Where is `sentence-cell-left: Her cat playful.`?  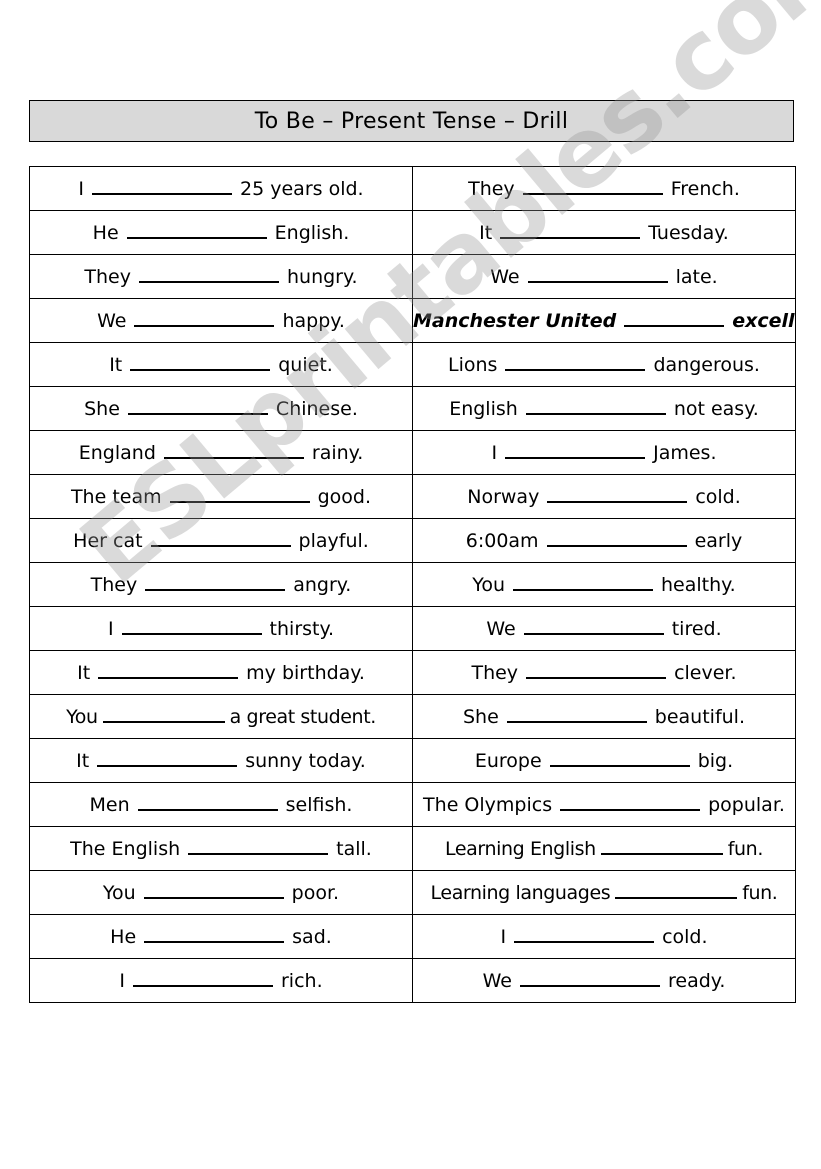 sentence-cell-left: Her cat playful. is located at coordinates (221, 540).